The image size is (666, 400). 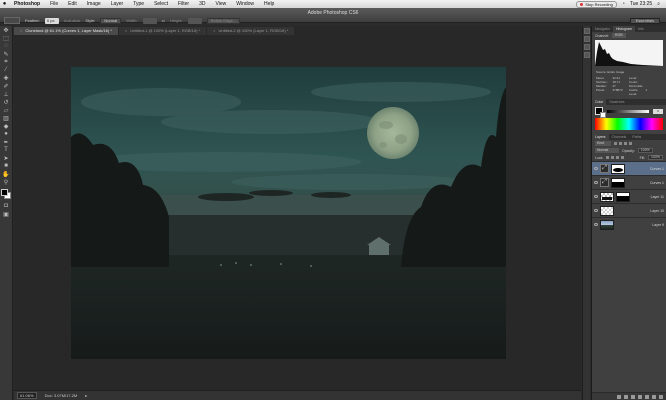 What do you see at coordinates (6, 214) in the screenshot?
I see `screen-mode-icon: ▣` at bounding box center [6, 214].